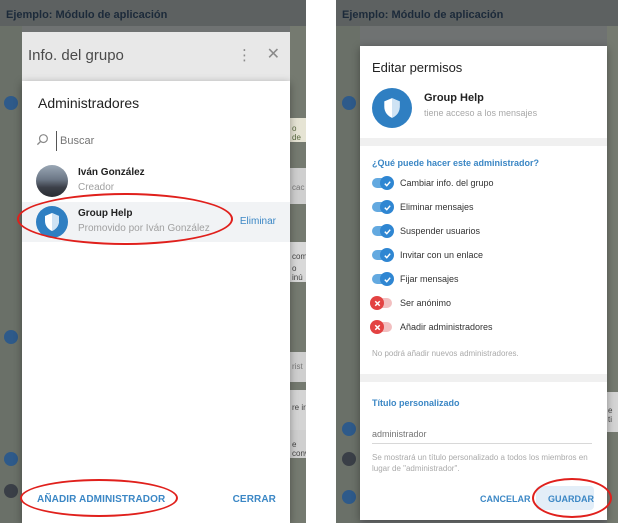 The width and height of the screenshot is (618, 523). Describe the element at coordinates (89, 103) in the screenshot. I see `dialog-title: Administradores` at that location.